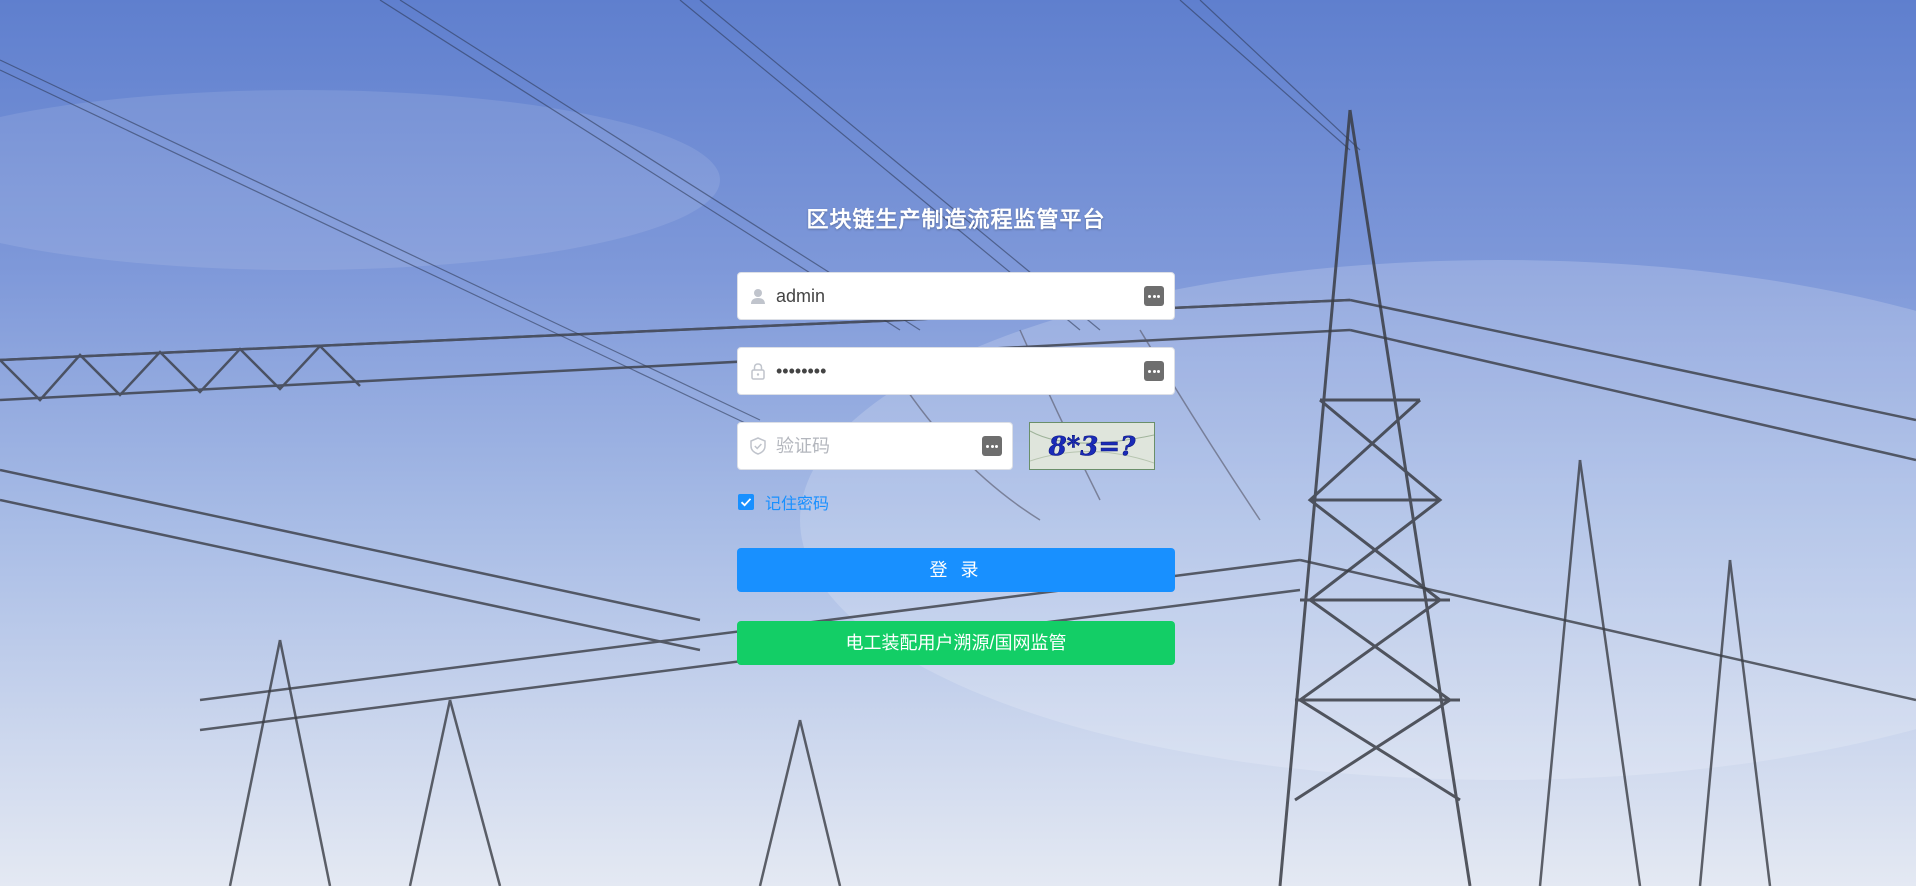 Image resolution: width=1916 pixels, height=886 pixels. I want to click on trace-supervision-button: 电工装配用户溯源/国网监管, so click(956, 643).